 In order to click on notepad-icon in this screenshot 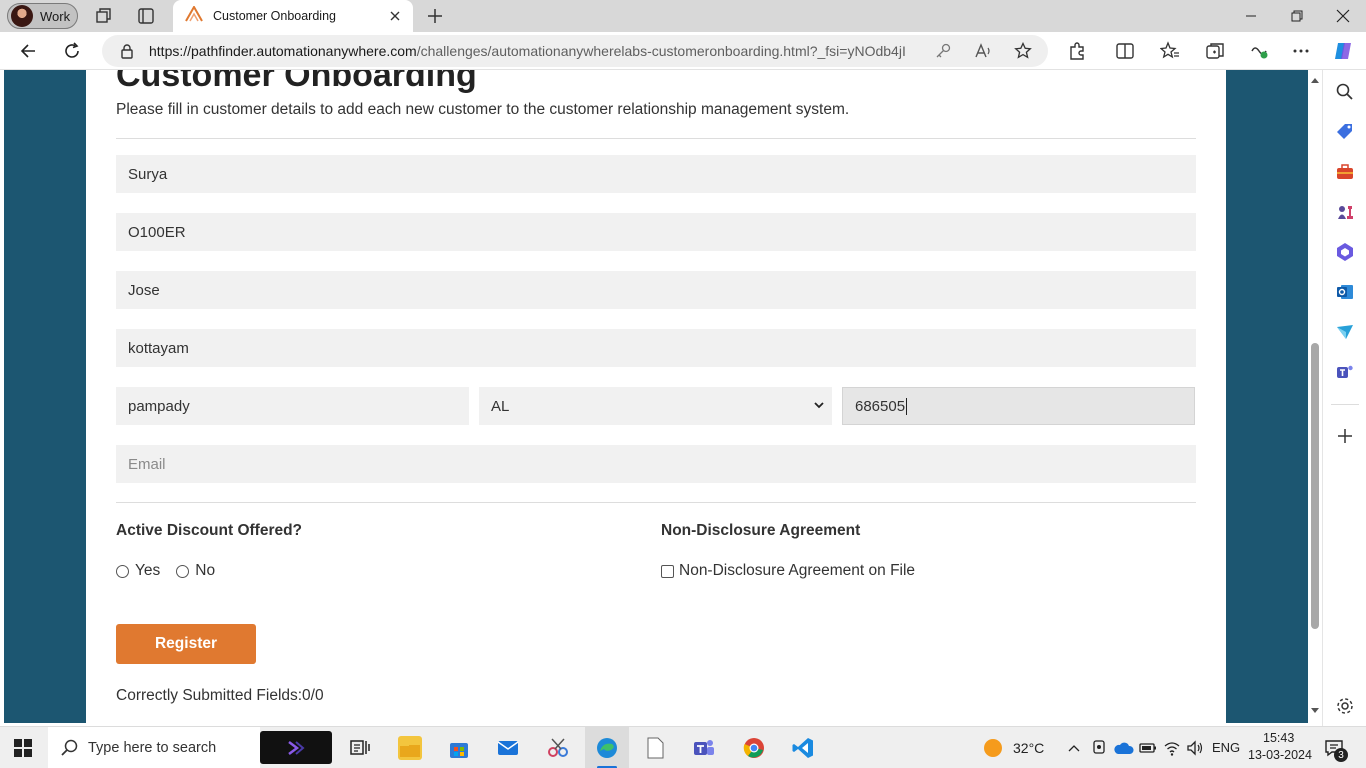, I will do `click(655, 748)`.